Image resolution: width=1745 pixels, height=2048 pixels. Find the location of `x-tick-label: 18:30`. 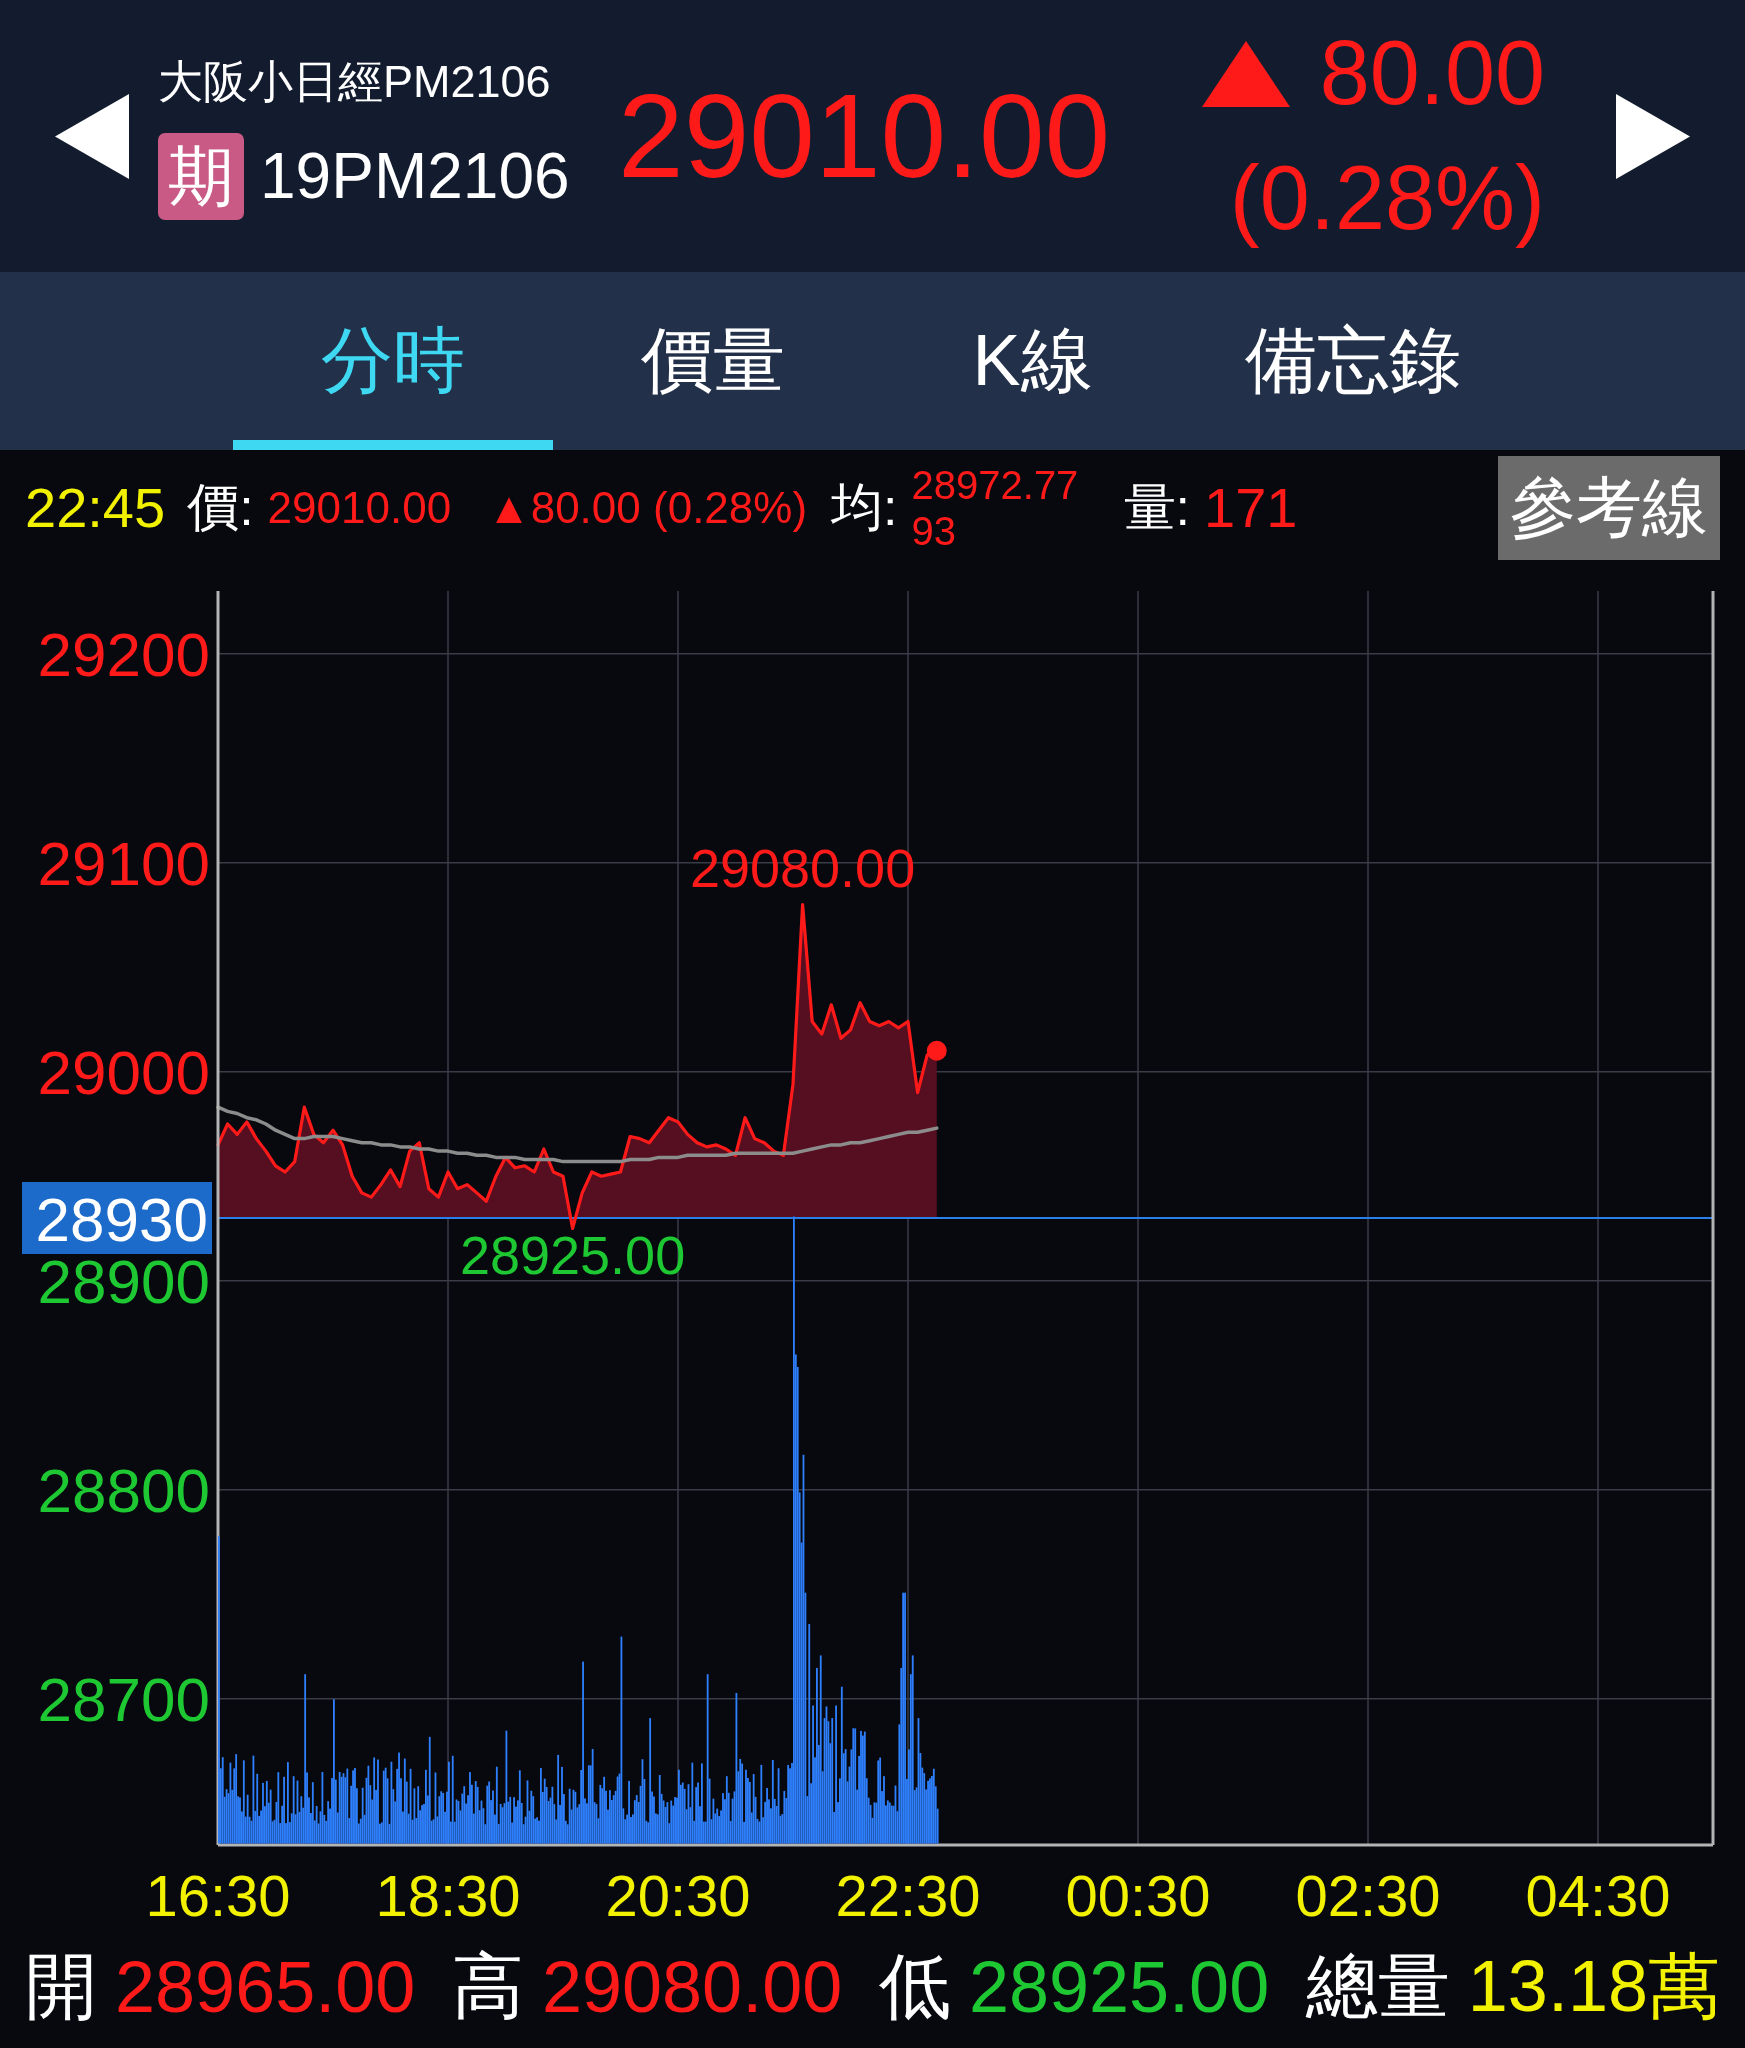

x-tick-label: 18:30 is located at coordinates (448, 1894).